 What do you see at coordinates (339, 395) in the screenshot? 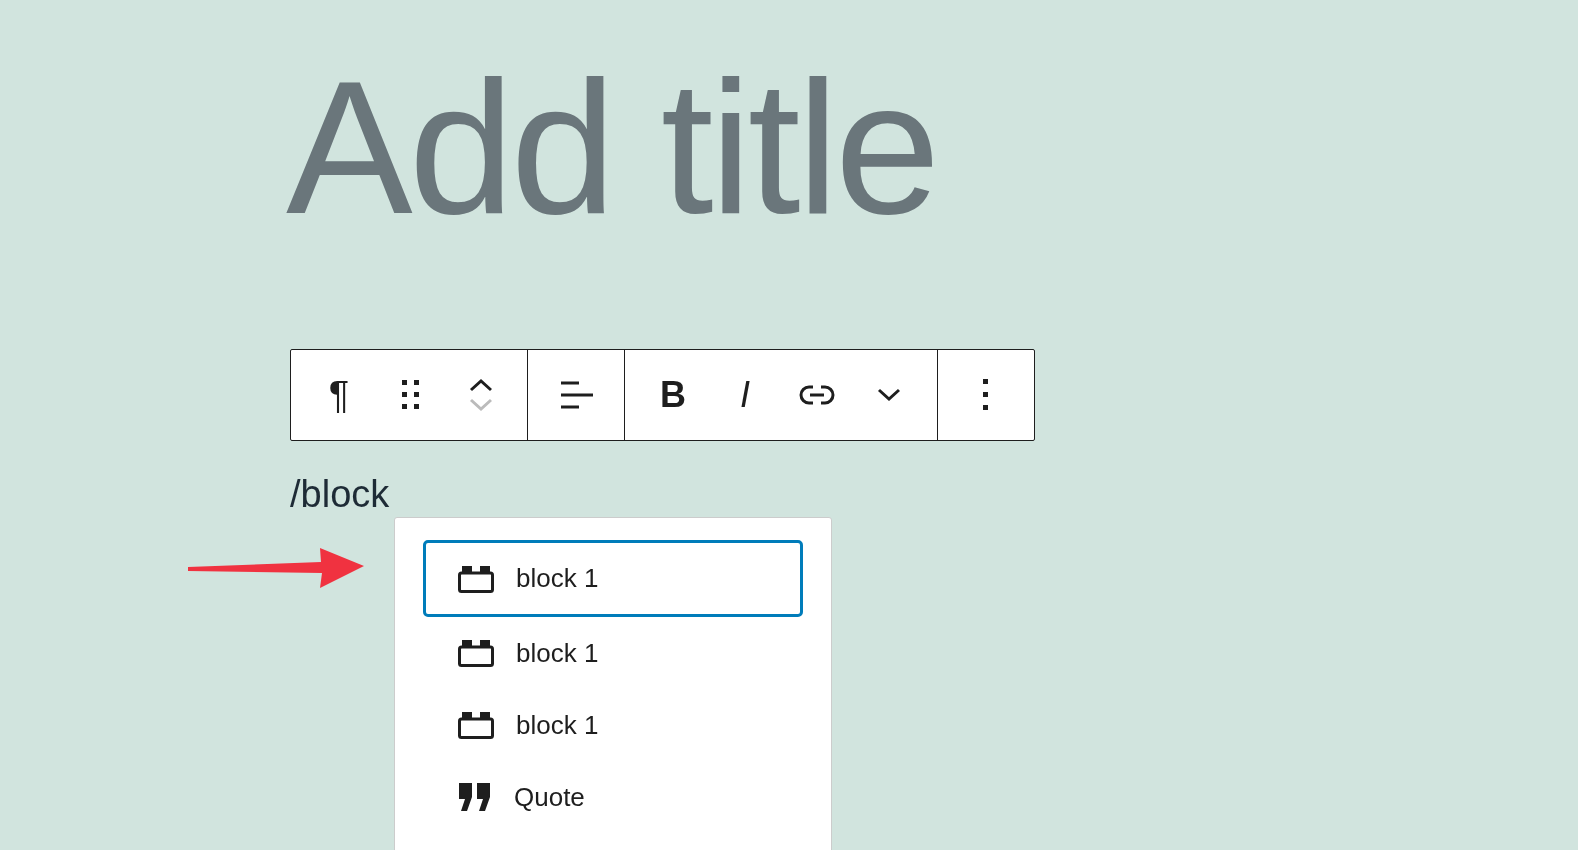
I see `paragraph-button: ¶` at bounding box center [339, 395].